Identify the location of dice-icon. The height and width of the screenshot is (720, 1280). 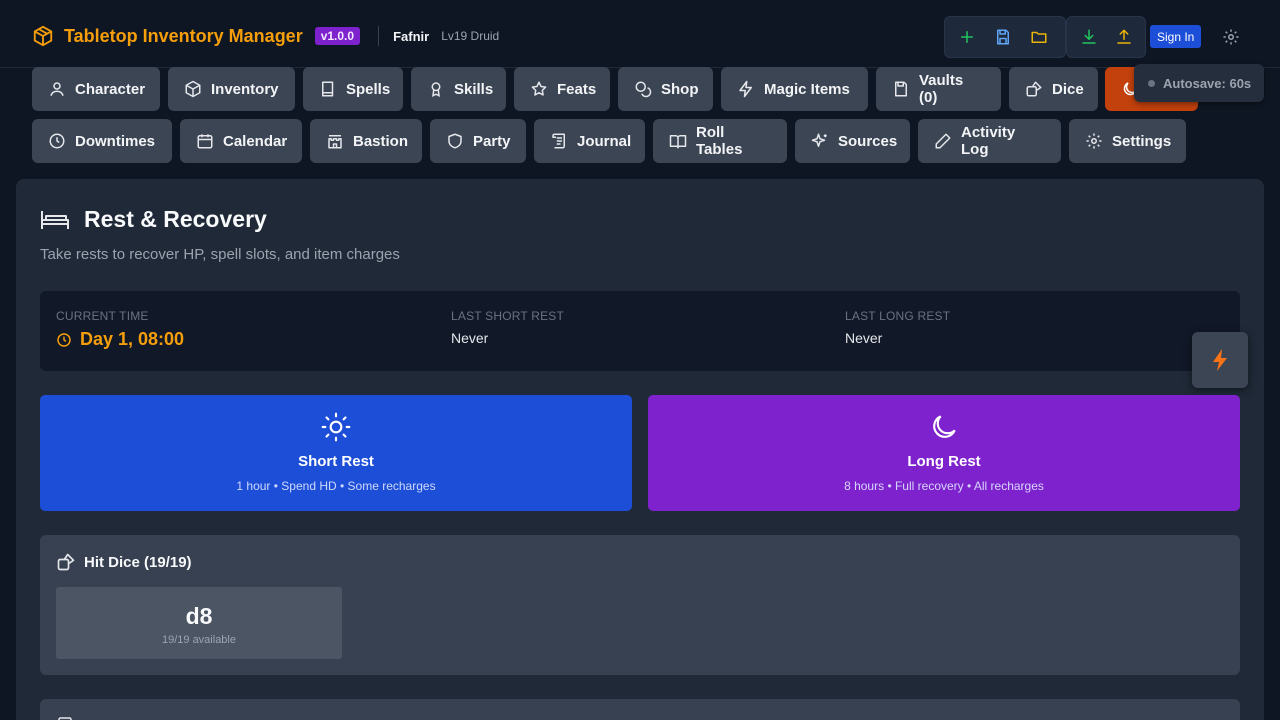
(1034, 89).